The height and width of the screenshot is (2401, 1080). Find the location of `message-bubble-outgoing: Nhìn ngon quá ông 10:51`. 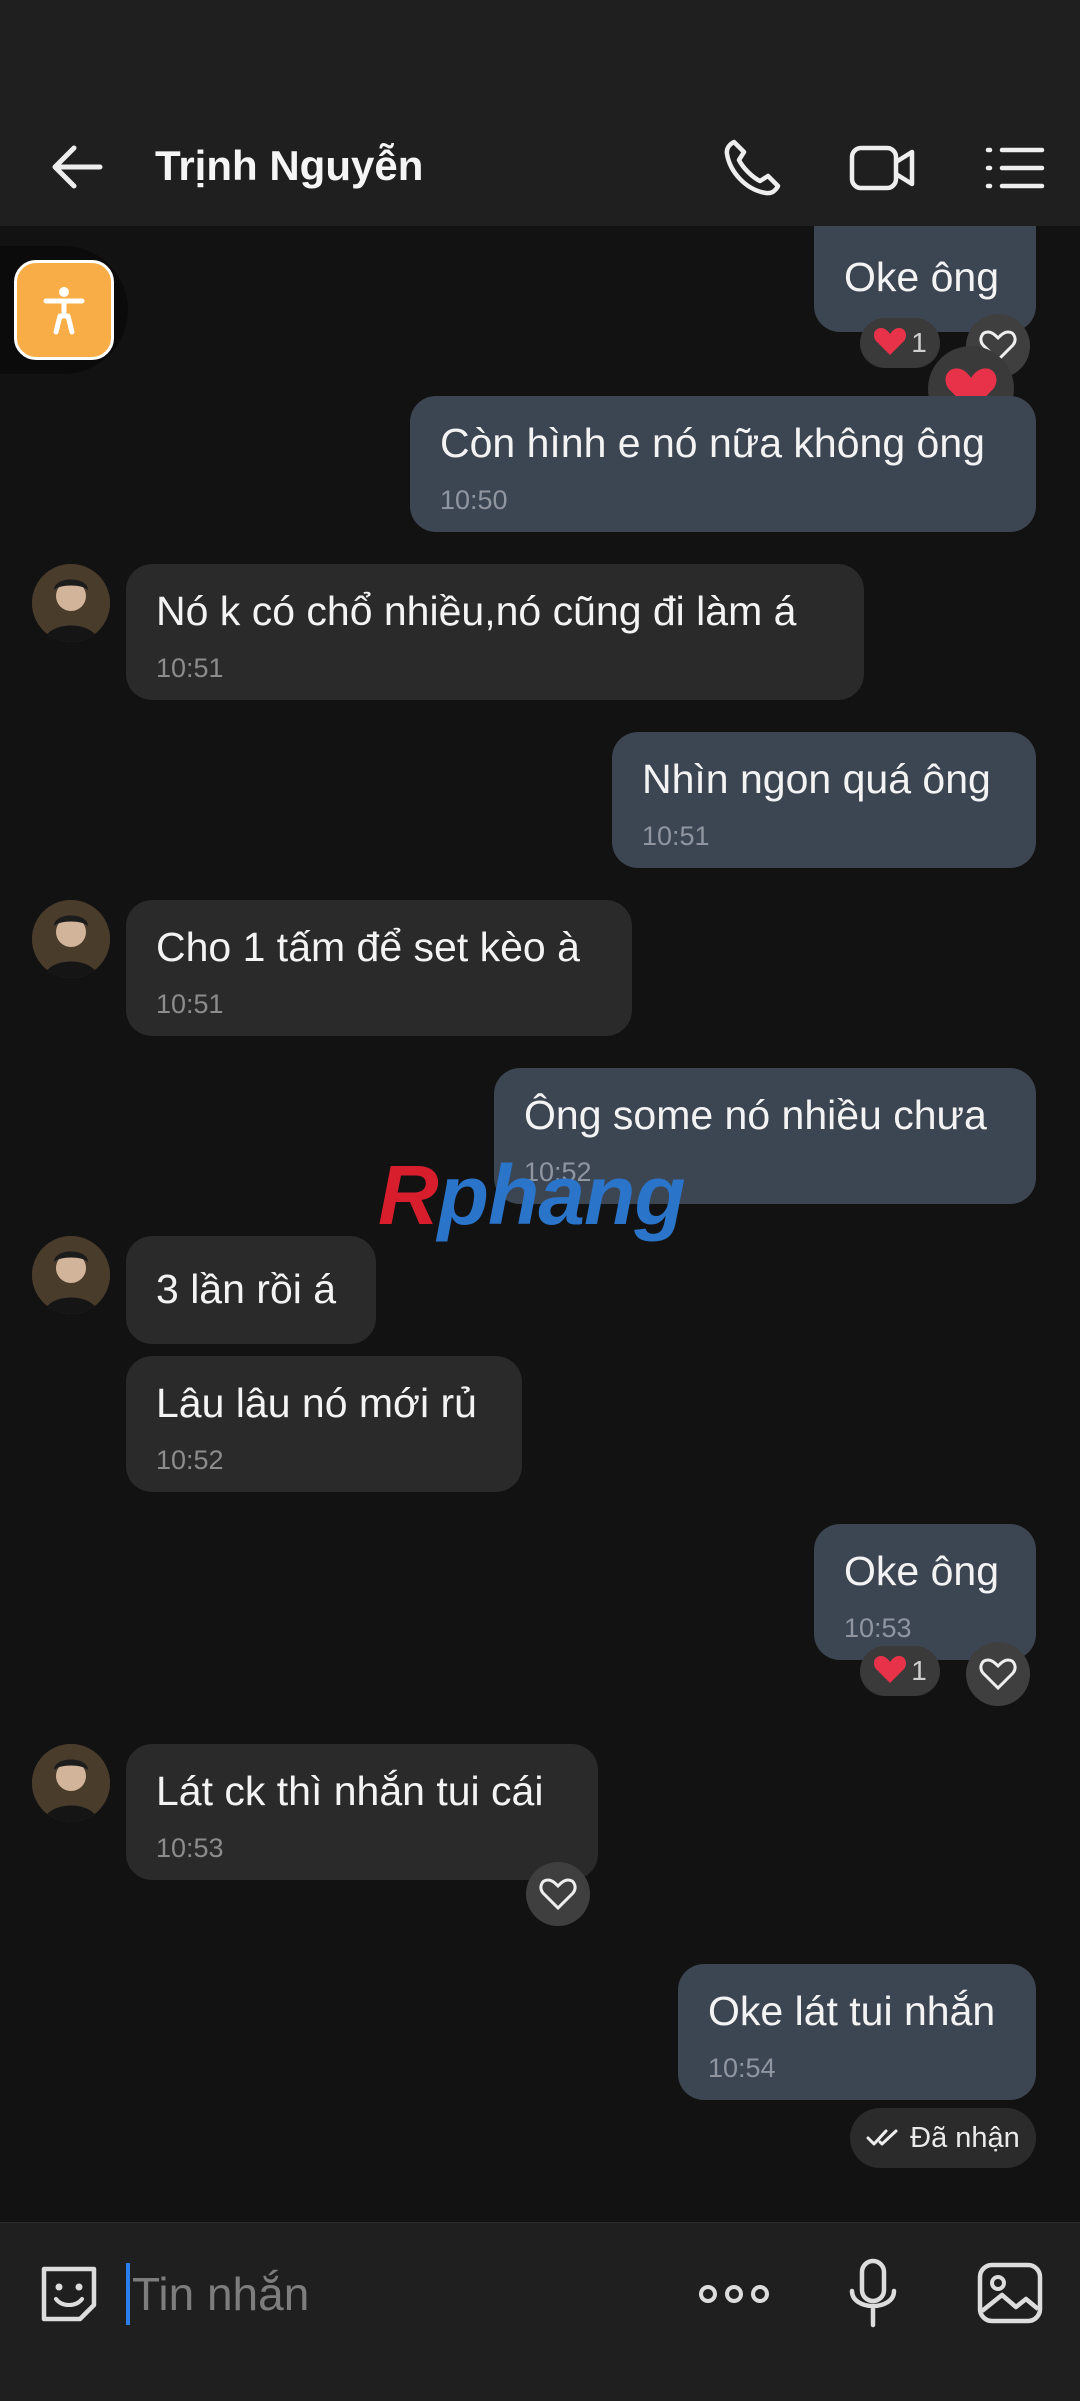

message-bubble-outgoing: Nhìn ngon quá ông 10:51 is located at coordinates (824, 800).